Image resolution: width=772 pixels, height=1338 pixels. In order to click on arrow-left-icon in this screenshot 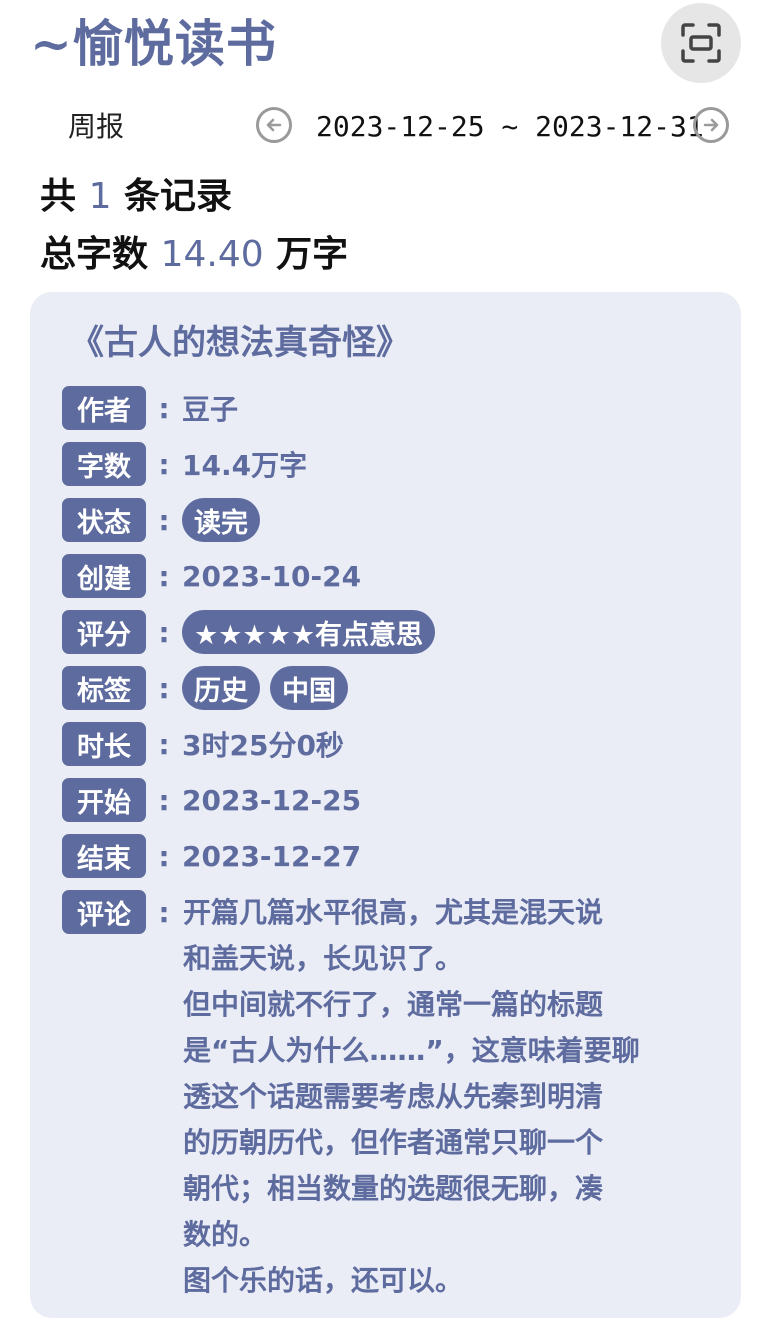, I will do `click(274, 125)`.